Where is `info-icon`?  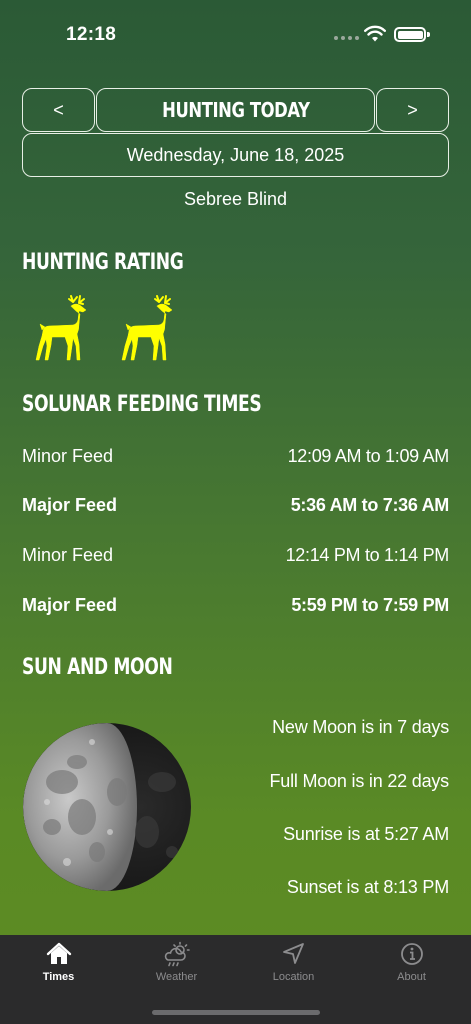 info-icon is located at coordinates (411, 954).